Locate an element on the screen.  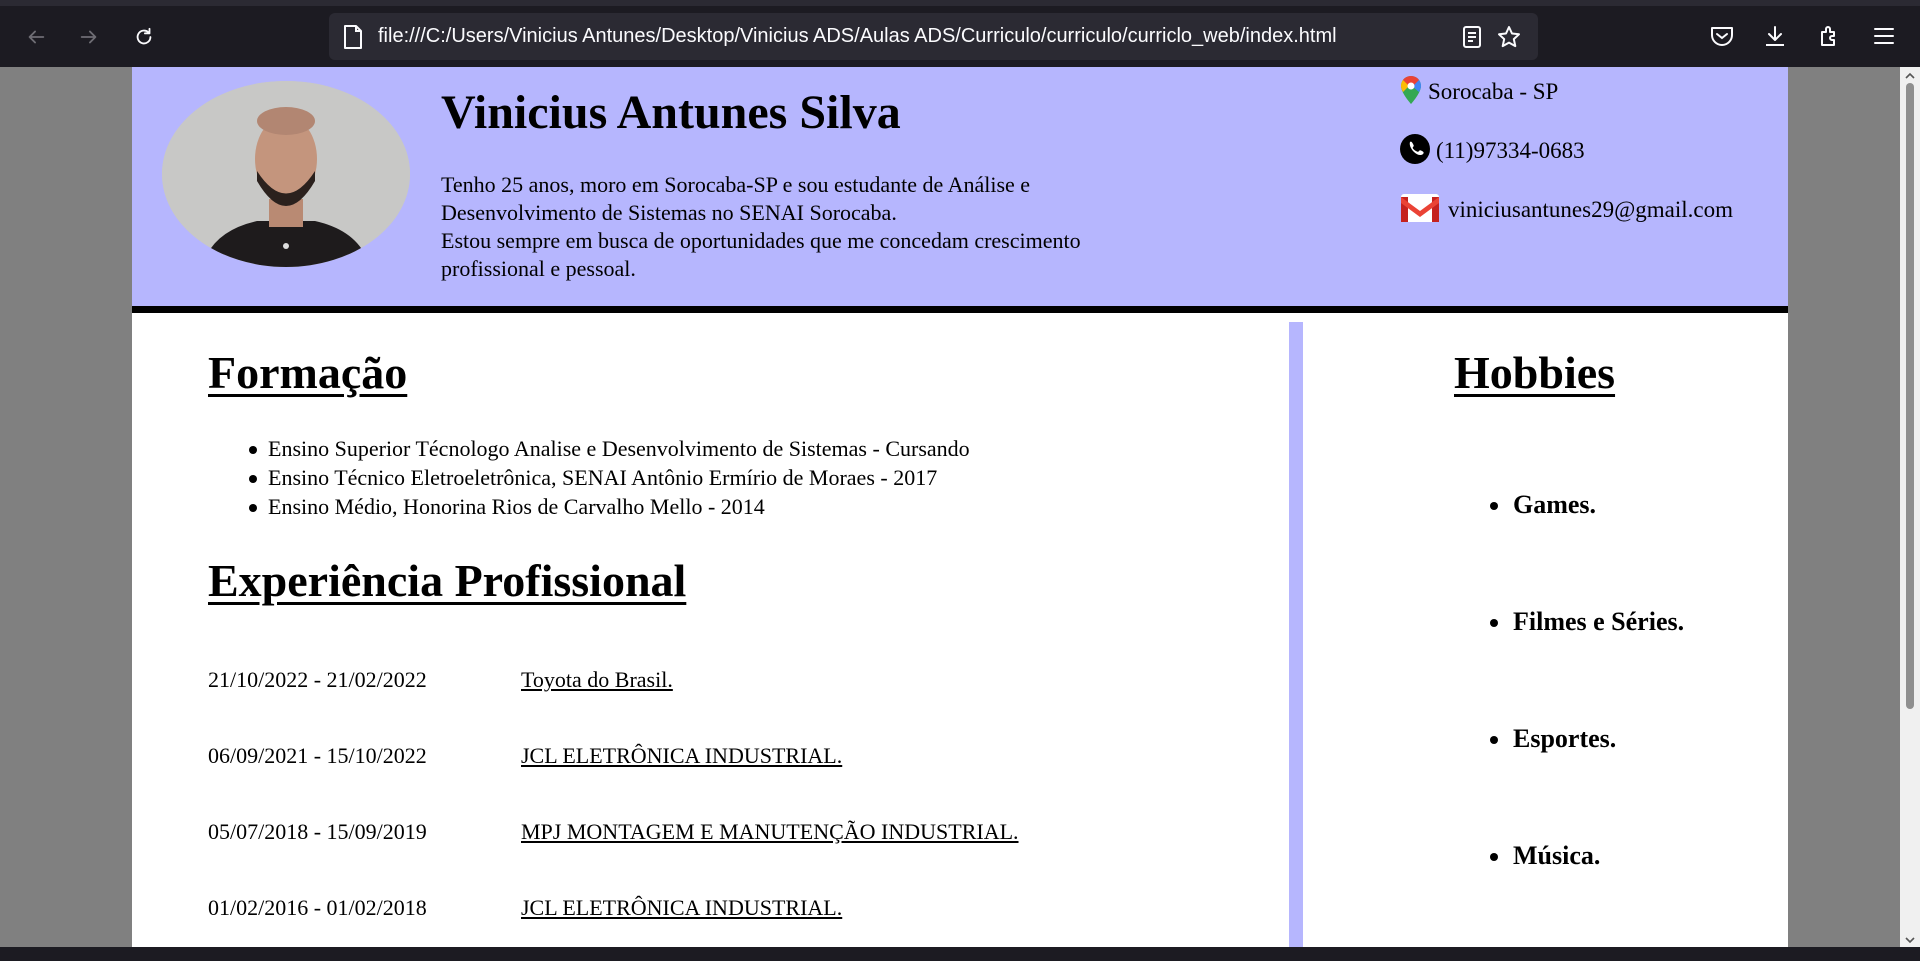
experience-dates: 21/10/2022 - 21/02/2022 is located at coordinates (317, 679).